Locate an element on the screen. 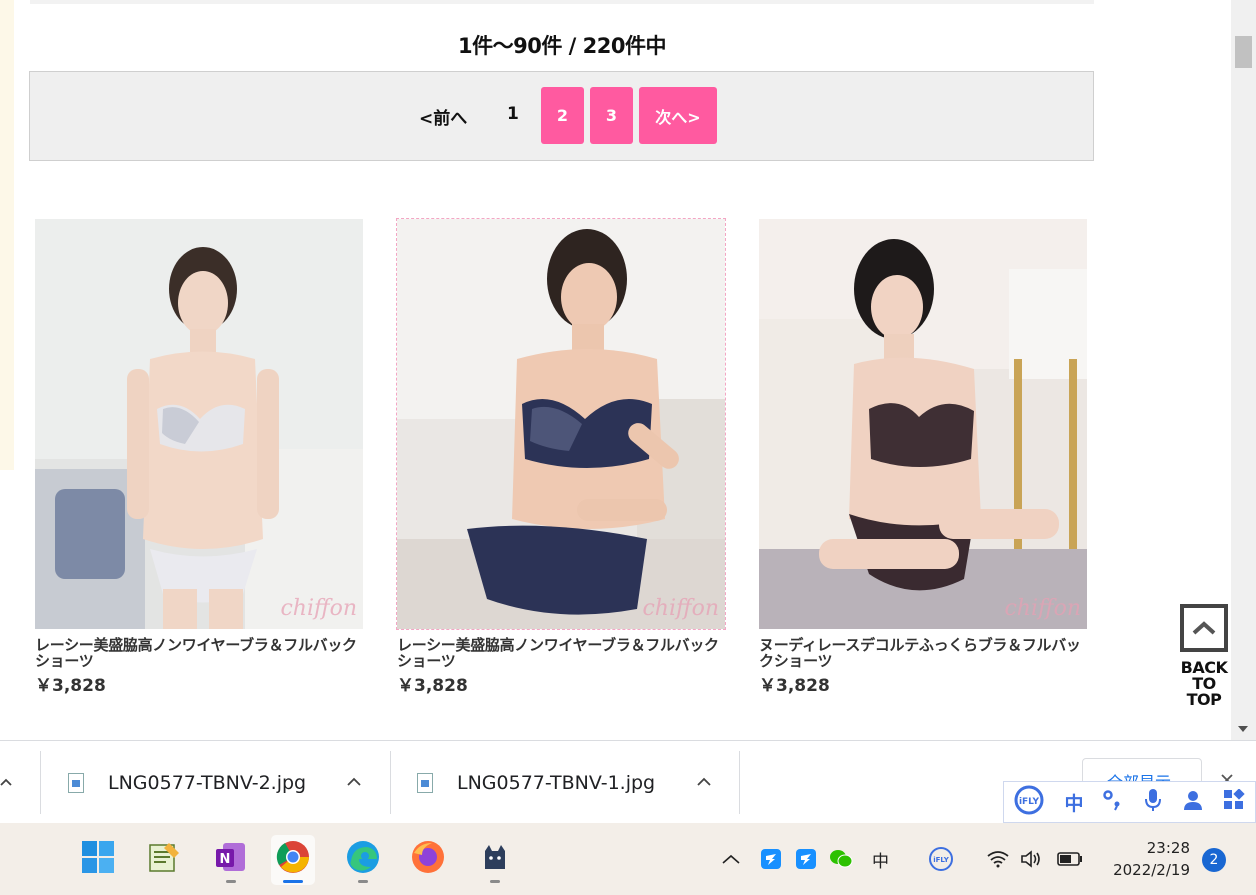 The image size is (1256, 895). result-count: 1件～90件 / 220件中 is located at coordinates (562, 46).